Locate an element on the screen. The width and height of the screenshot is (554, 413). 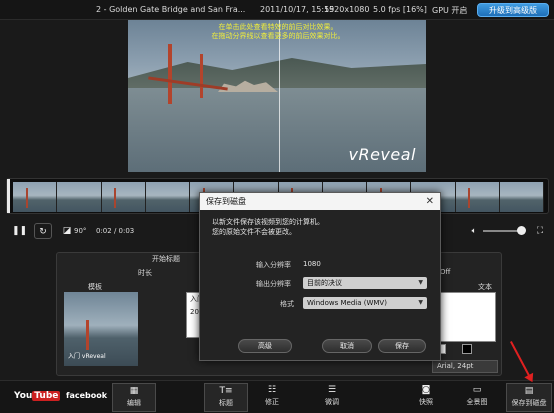
dialog-message-line-1: 以新文件保存该视频到您的计算机。 is located at coordinates (268, 222).